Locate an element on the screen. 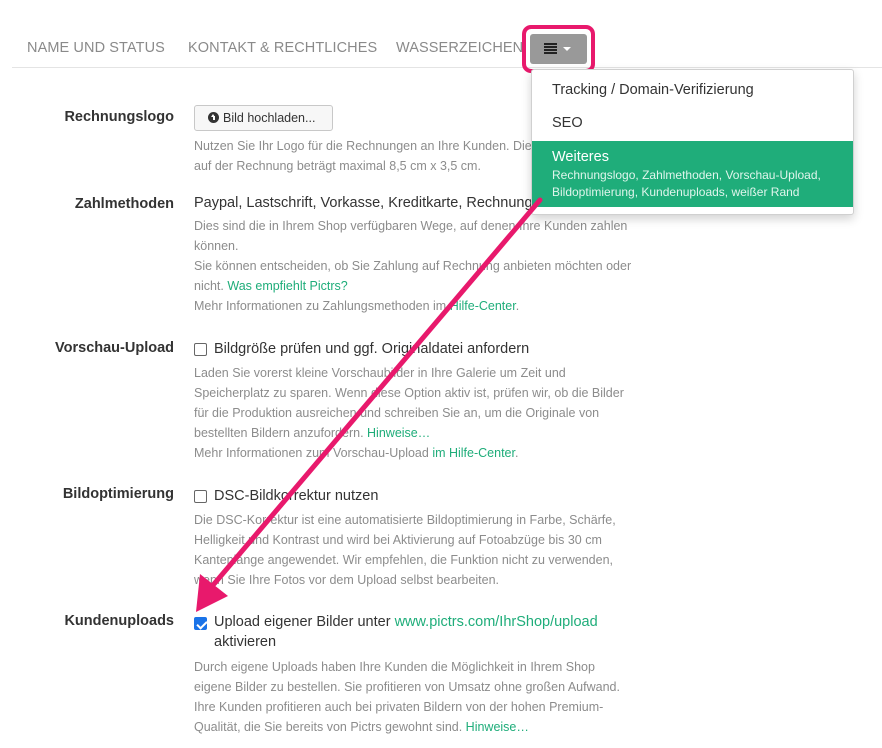 The width and height of the screenshot is (882, 748). tab-wasserzeichen: WASSERZEICHEN is located at coordinates (459, 48).